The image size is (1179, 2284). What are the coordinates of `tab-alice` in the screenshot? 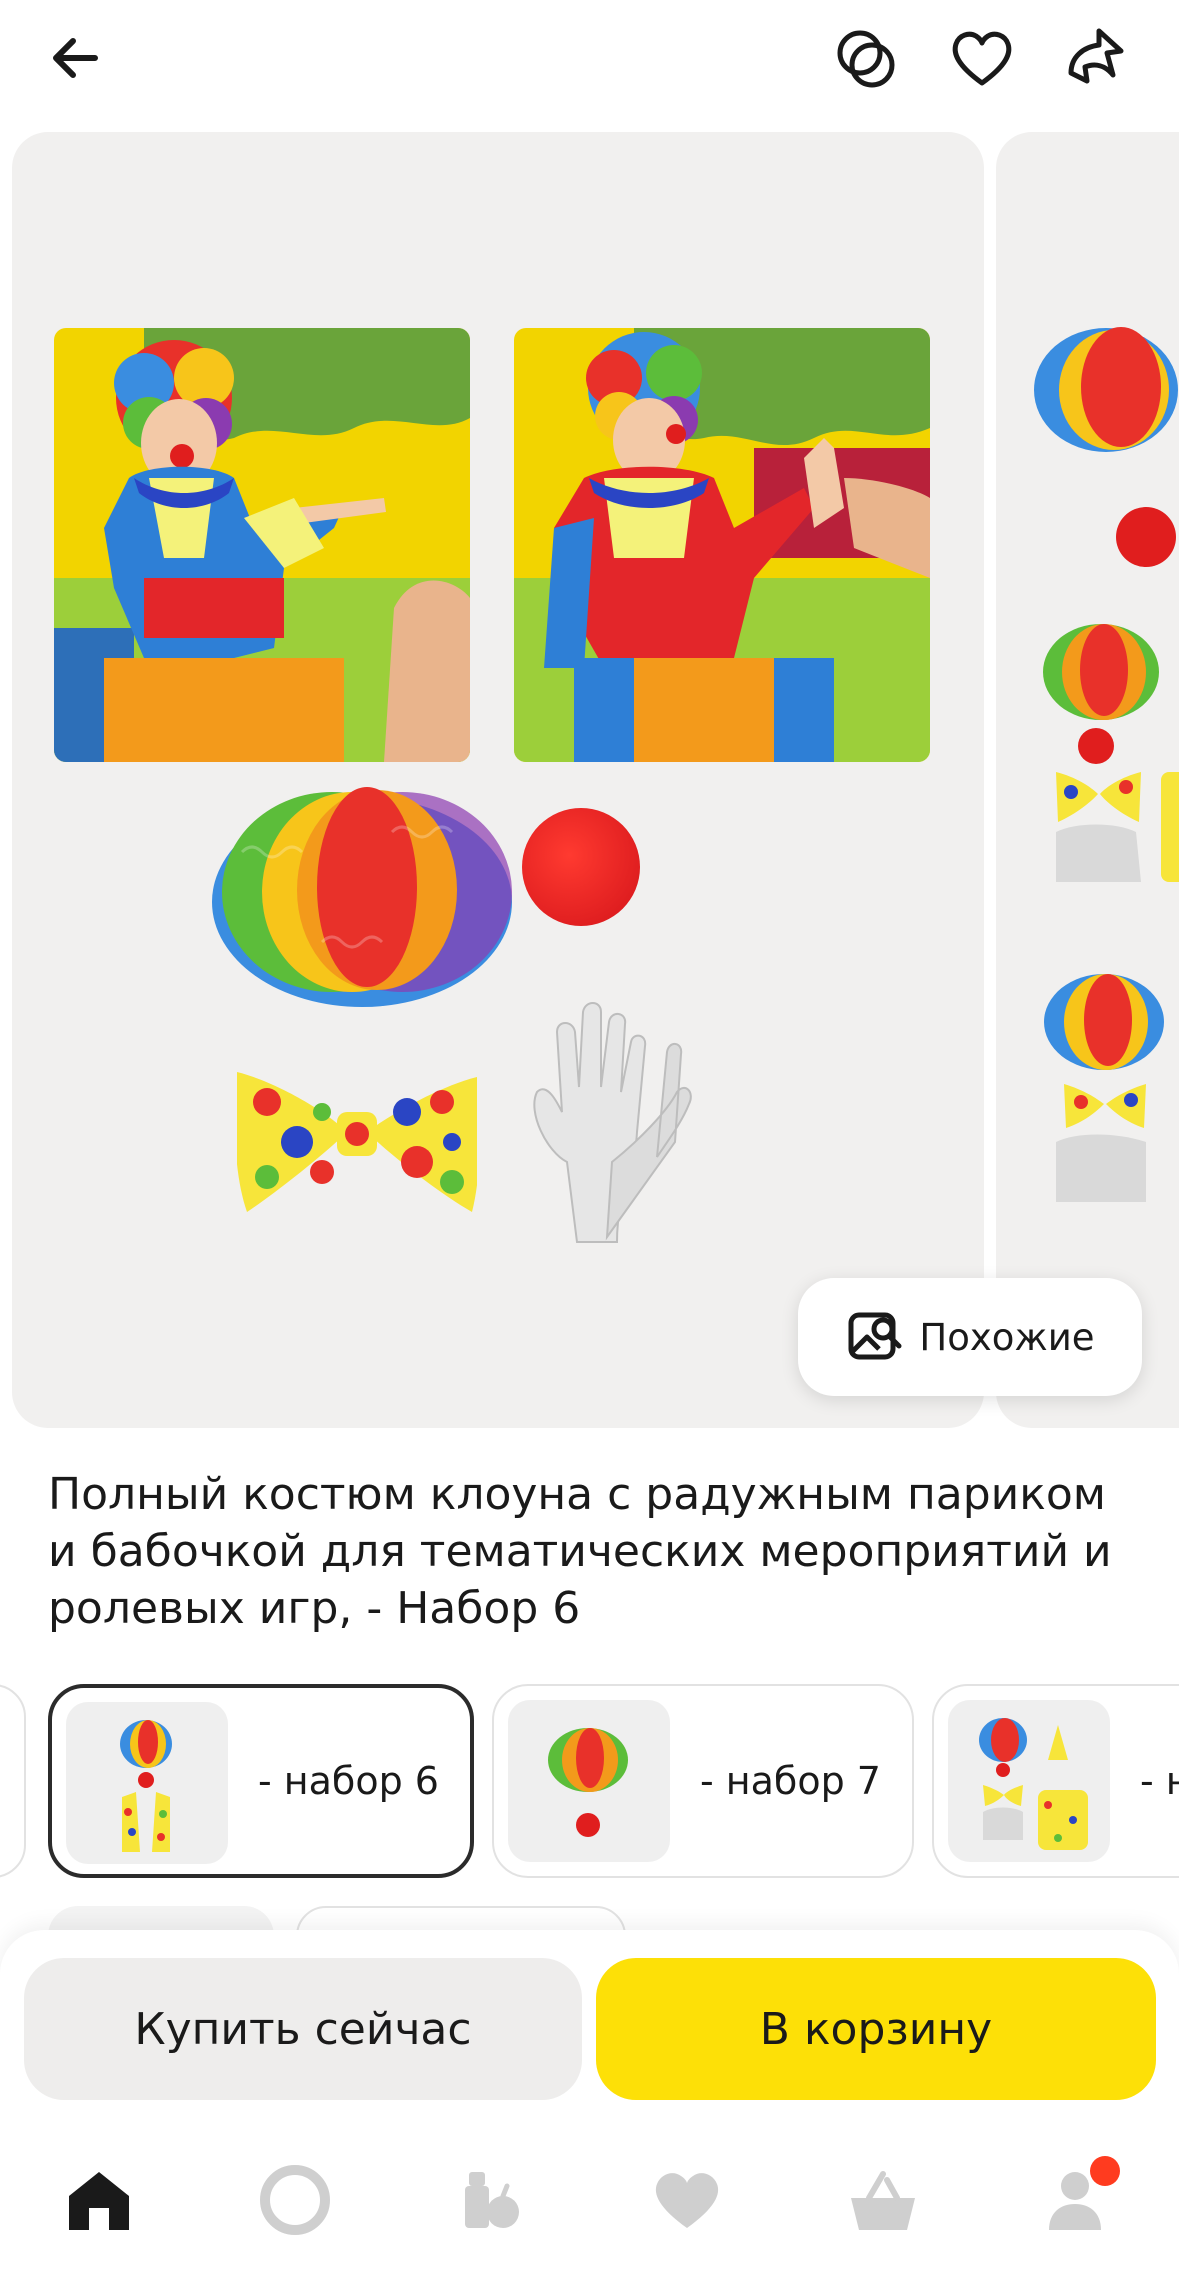 It's located at (295, 2200).